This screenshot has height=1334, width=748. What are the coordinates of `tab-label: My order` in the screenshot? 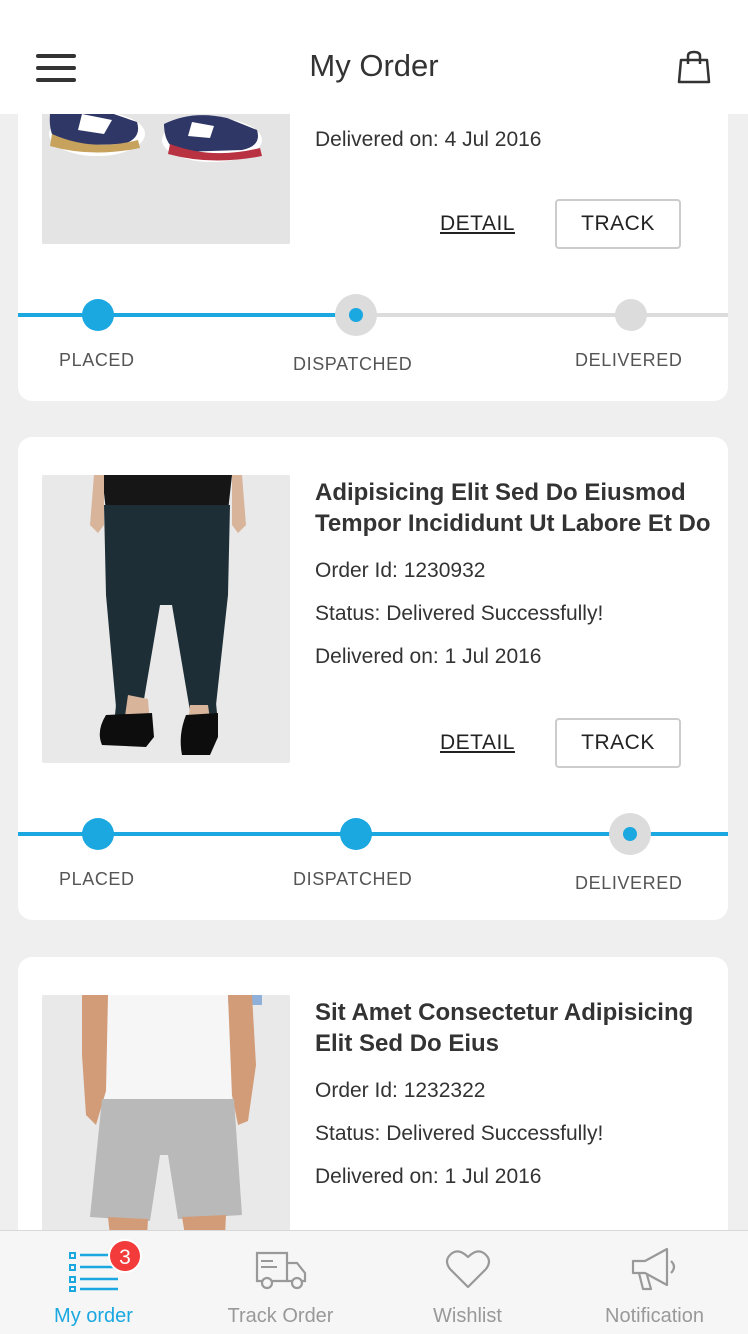 It's located at (93, 1316).